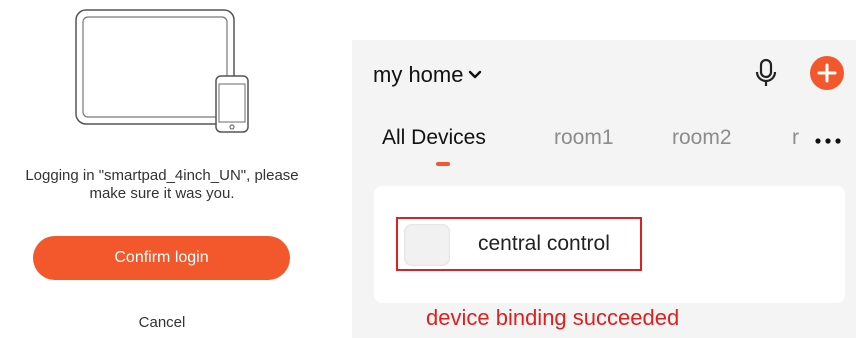  What do you see at coordinates (162, 322) in the screenshot?
I see `cancel-button: Cancel` at bounding box center [162, 322].